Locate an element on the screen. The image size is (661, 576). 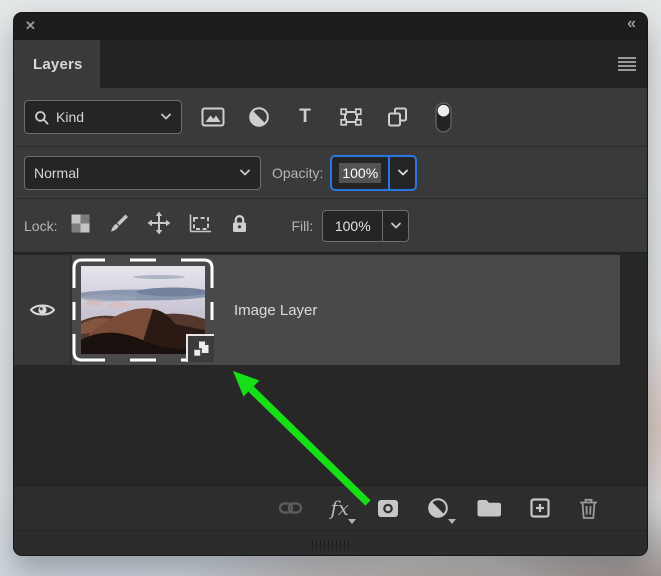
new-layer-button is located at coordinates (540, 508).